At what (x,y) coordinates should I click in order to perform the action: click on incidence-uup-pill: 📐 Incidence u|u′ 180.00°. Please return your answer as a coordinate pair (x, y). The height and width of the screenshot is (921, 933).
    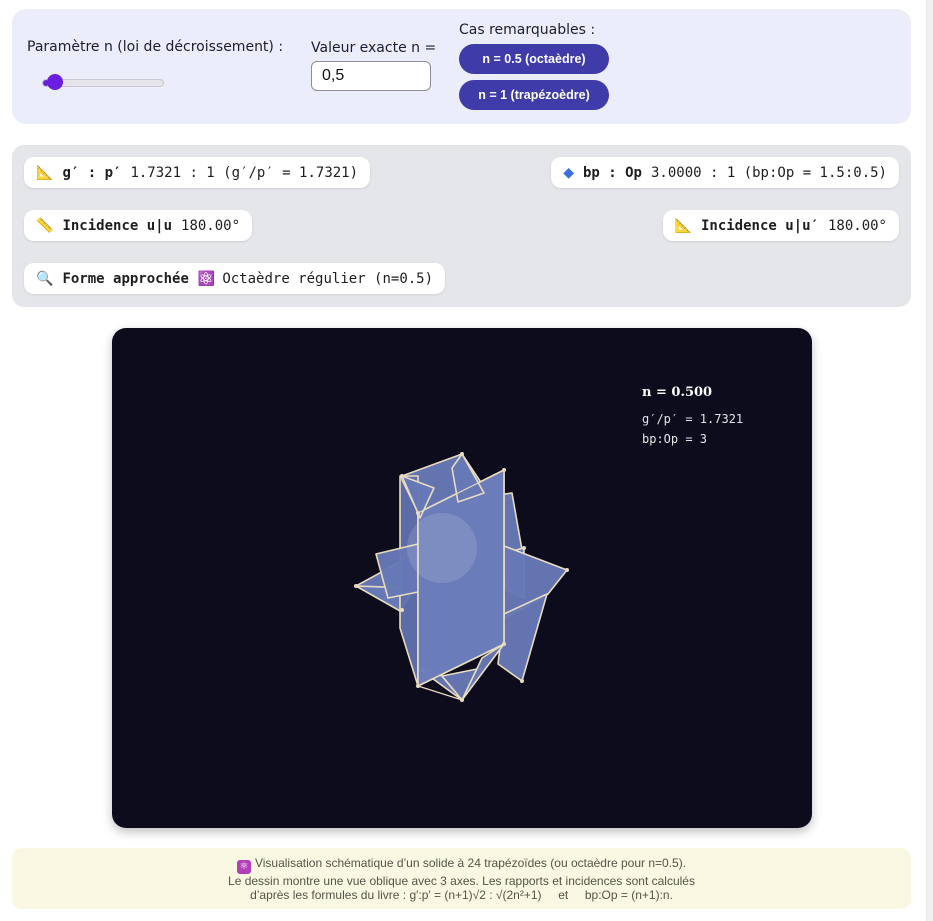
    Looking at the image, I should click on (780, 225).